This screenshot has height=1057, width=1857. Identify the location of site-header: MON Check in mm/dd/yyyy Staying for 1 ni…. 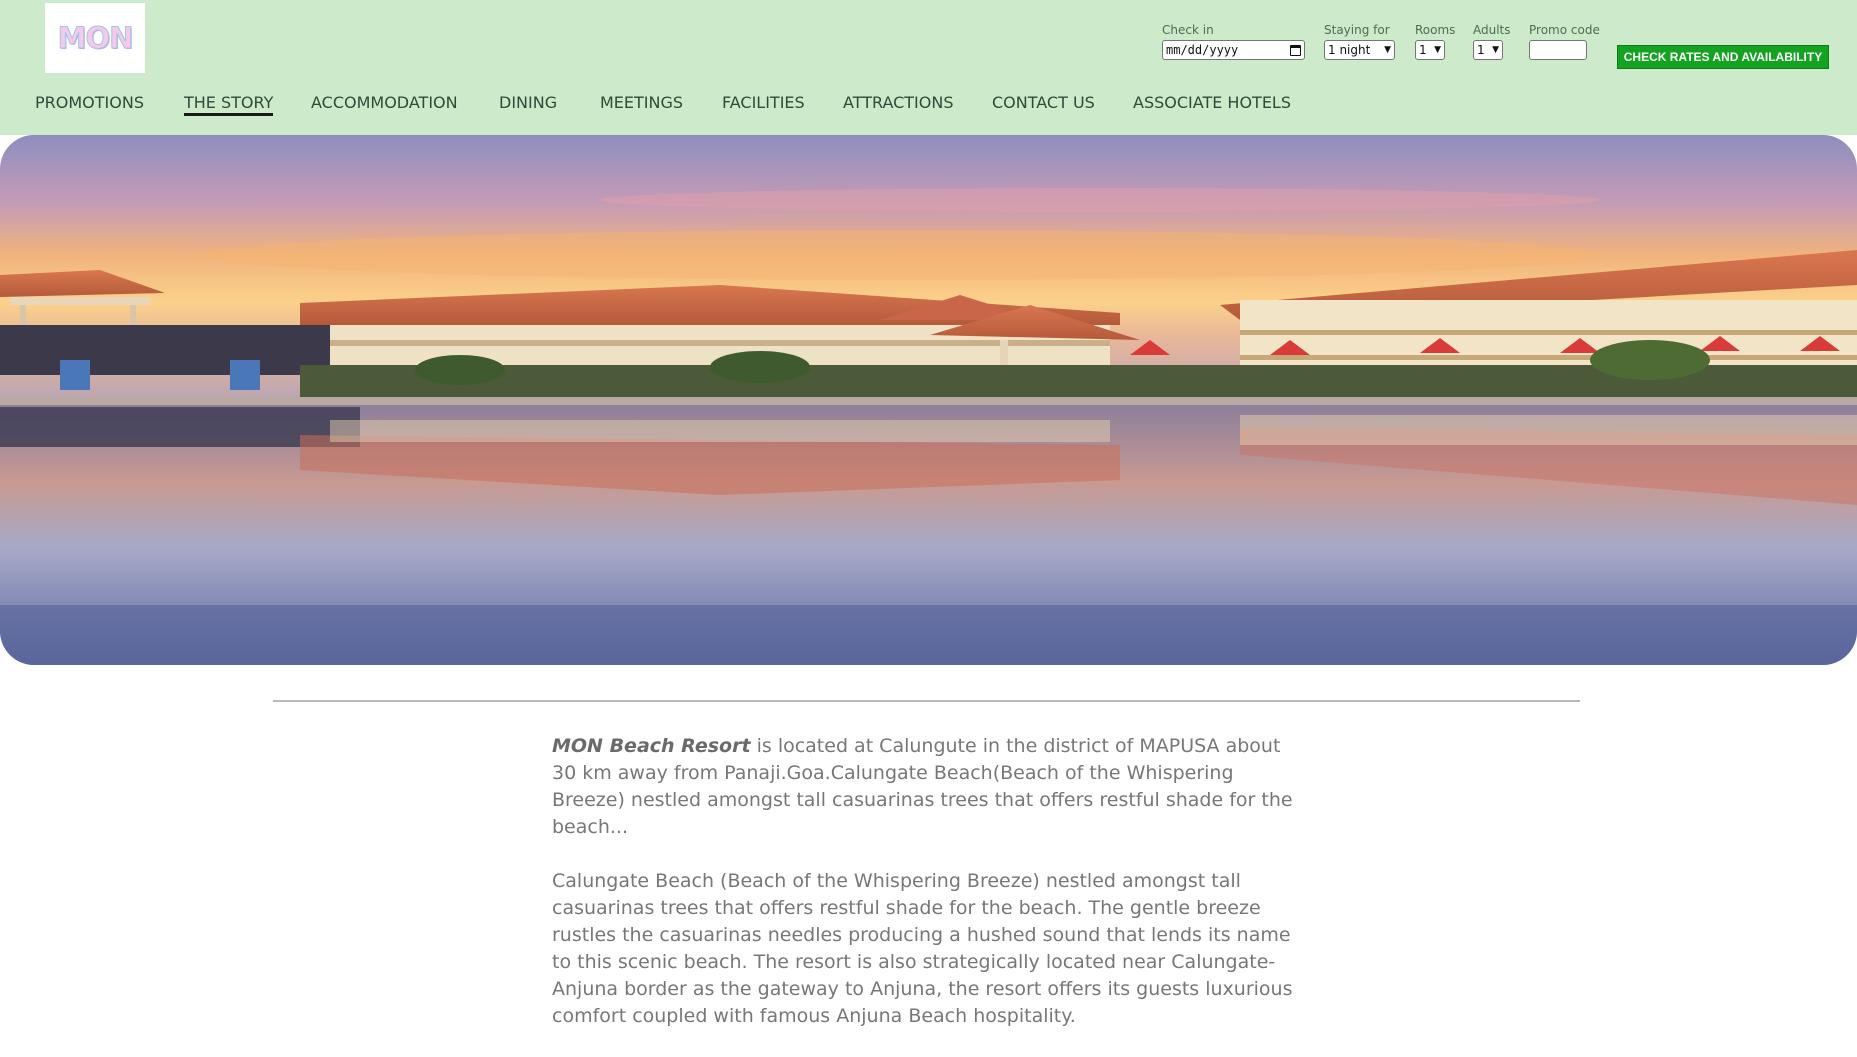
(928, 67).